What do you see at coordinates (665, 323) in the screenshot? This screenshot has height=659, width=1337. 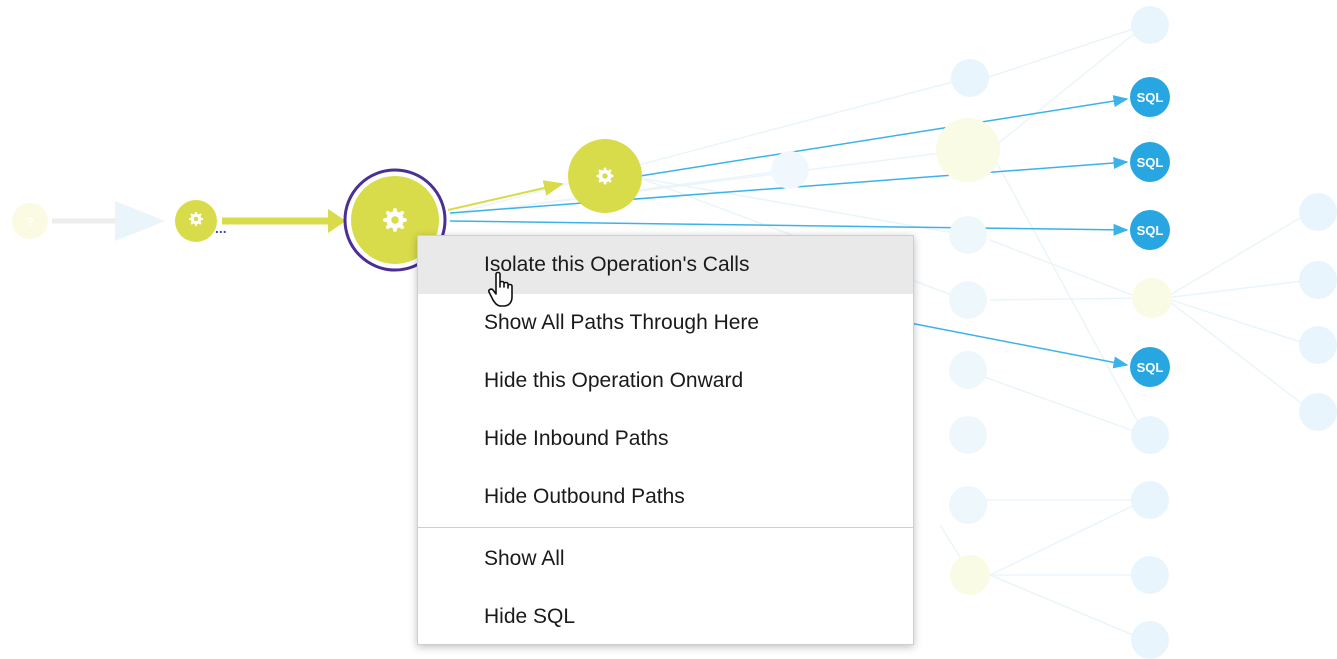 I see `menu-item-show-all-paths: Show All Paths Through Here` at bounding box center [665, 323].